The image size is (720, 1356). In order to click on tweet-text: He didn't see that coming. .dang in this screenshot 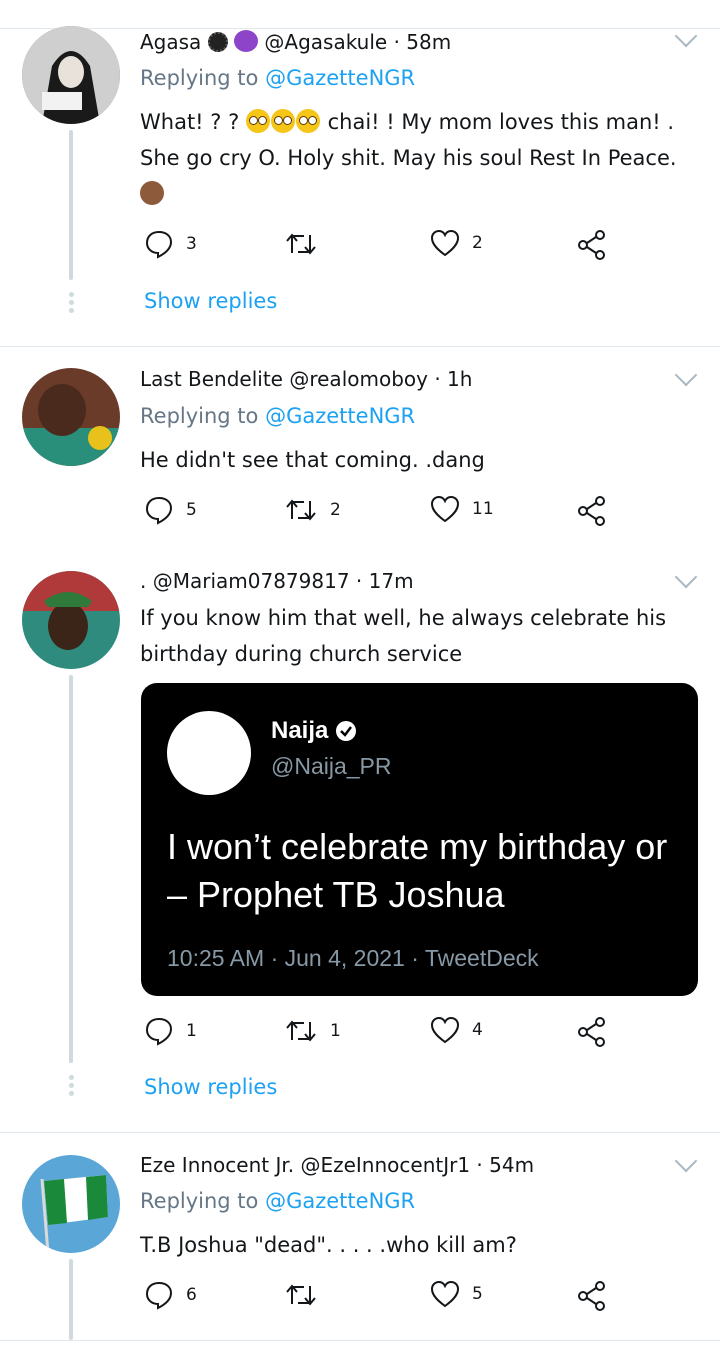, I will do `click(312, 460)`.